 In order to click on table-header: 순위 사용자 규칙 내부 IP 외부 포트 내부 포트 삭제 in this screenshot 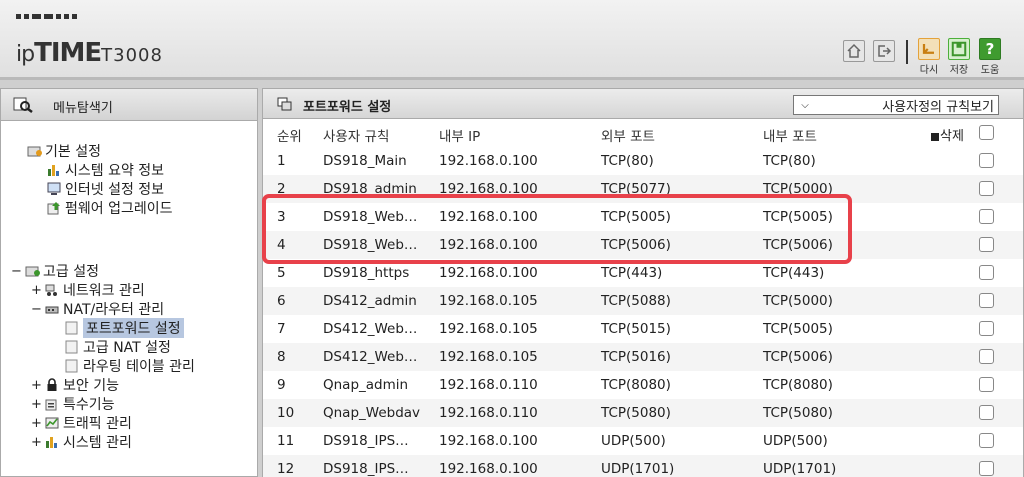, I will do `click(643, 133)`.